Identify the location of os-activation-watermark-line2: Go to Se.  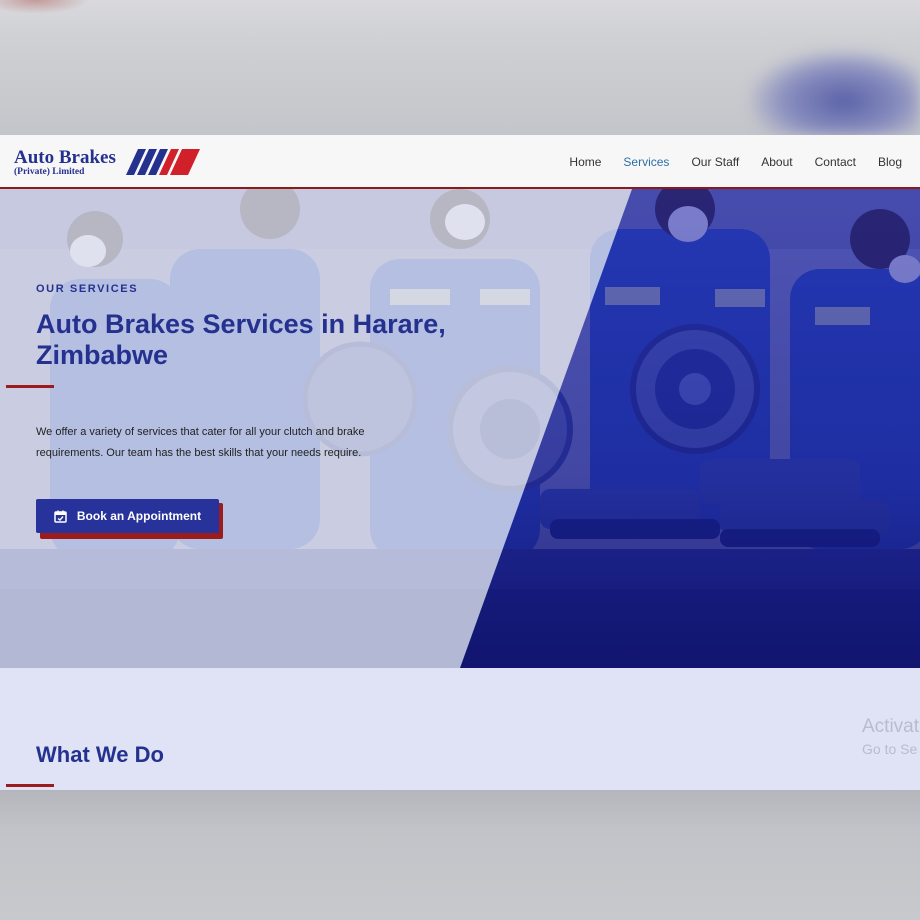
(890, 749).